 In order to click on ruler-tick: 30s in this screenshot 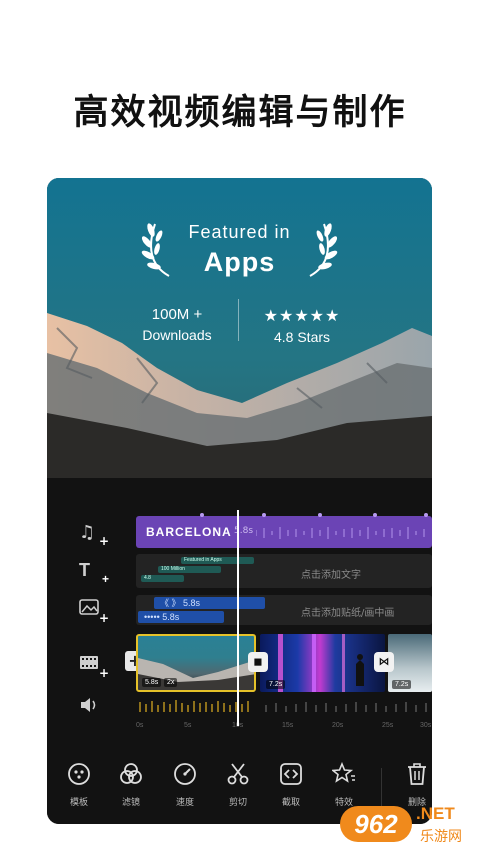, I will do `click(426, 725)`.